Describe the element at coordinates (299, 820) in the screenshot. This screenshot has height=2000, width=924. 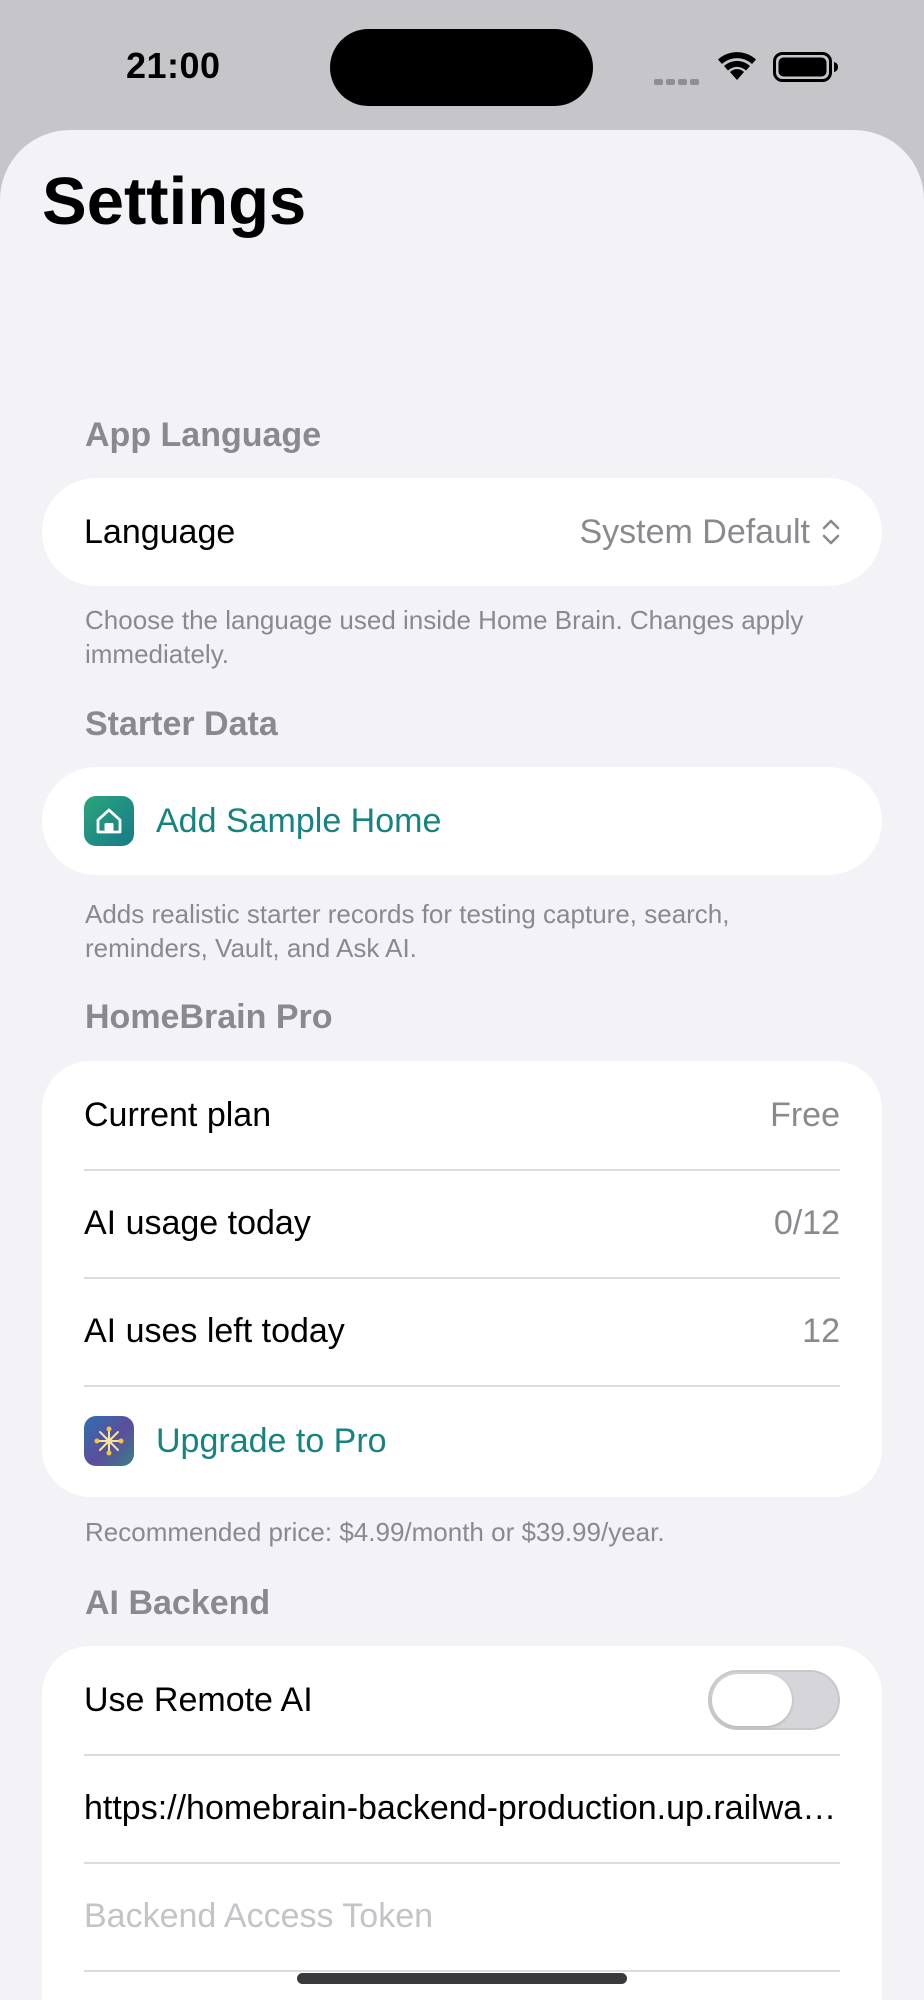
I see `add-sample-home-label: Add Sample Home` at that location.